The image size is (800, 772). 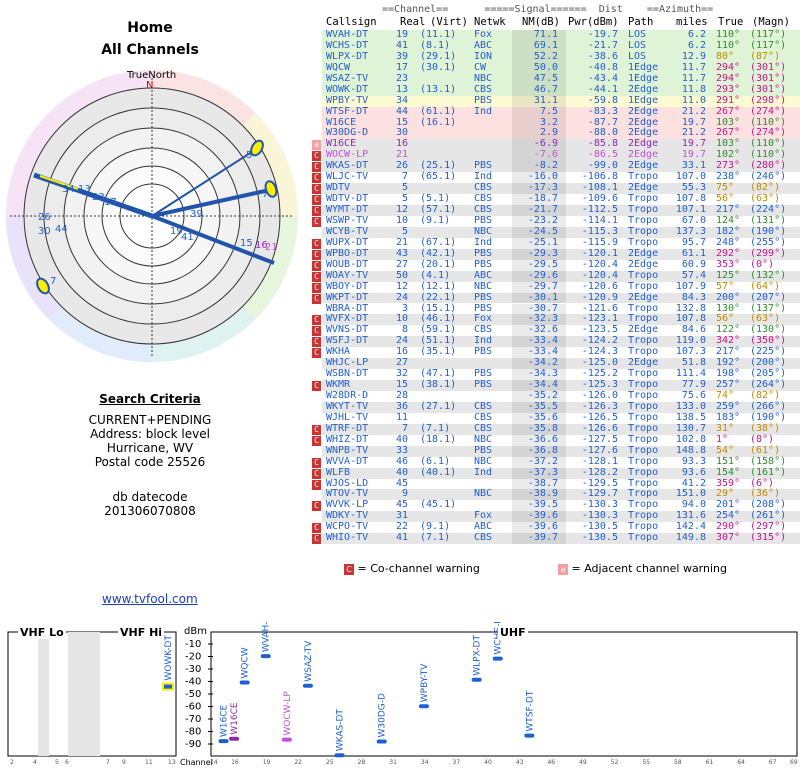 I want to click on polar-channel-label: 41, so click(x=187, y=237).